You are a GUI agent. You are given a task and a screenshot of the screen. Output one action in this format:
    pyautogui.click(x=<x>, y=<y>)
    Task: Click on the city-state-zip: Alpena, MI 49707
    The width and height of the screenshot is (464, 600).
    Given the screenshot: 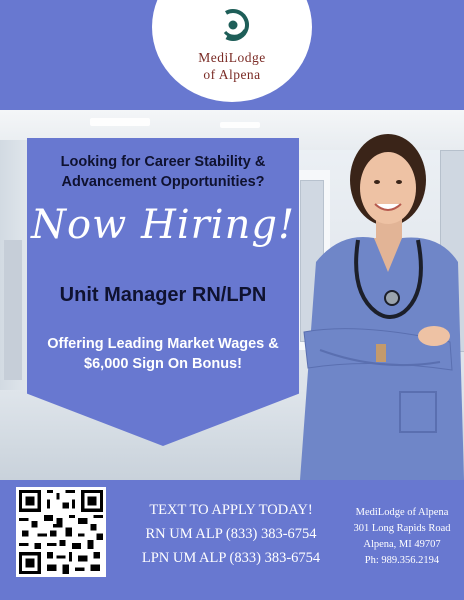 What is the action you would take?
    pyautogui.click(x=402, y=544)
    